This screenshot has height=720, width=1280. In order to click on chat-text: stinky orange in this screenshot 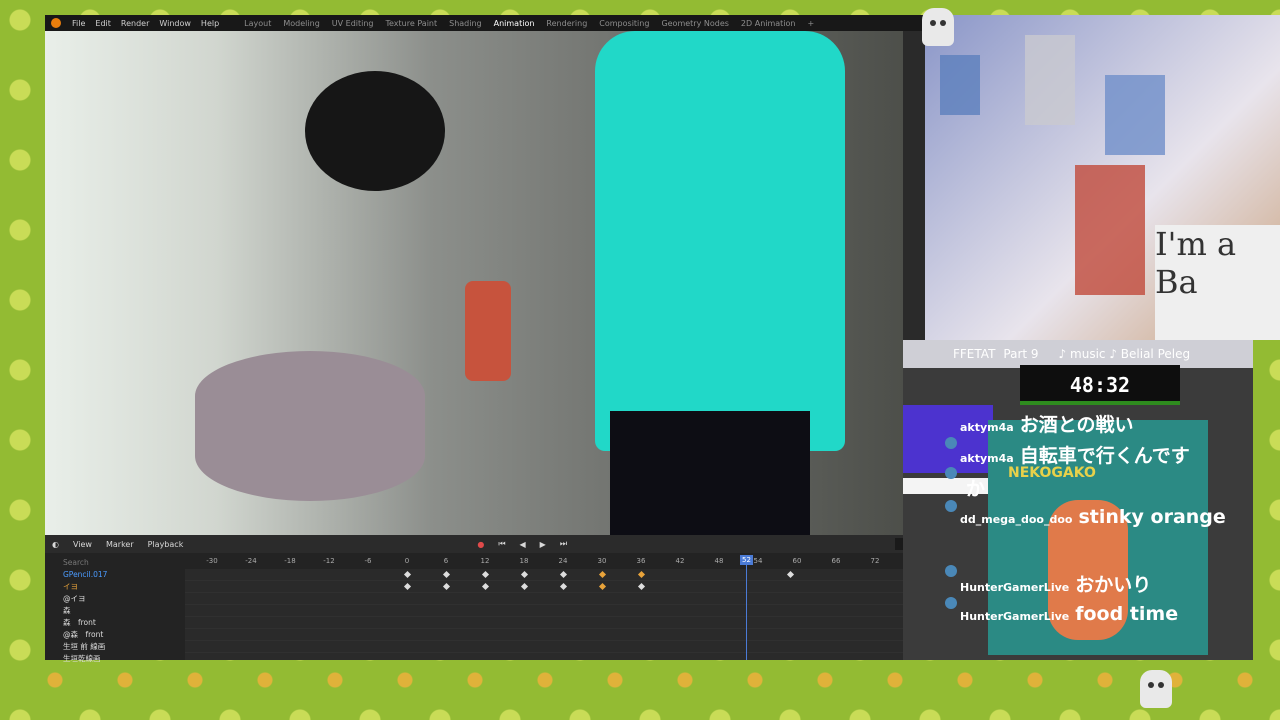, I will do `click(1152, 517)`.